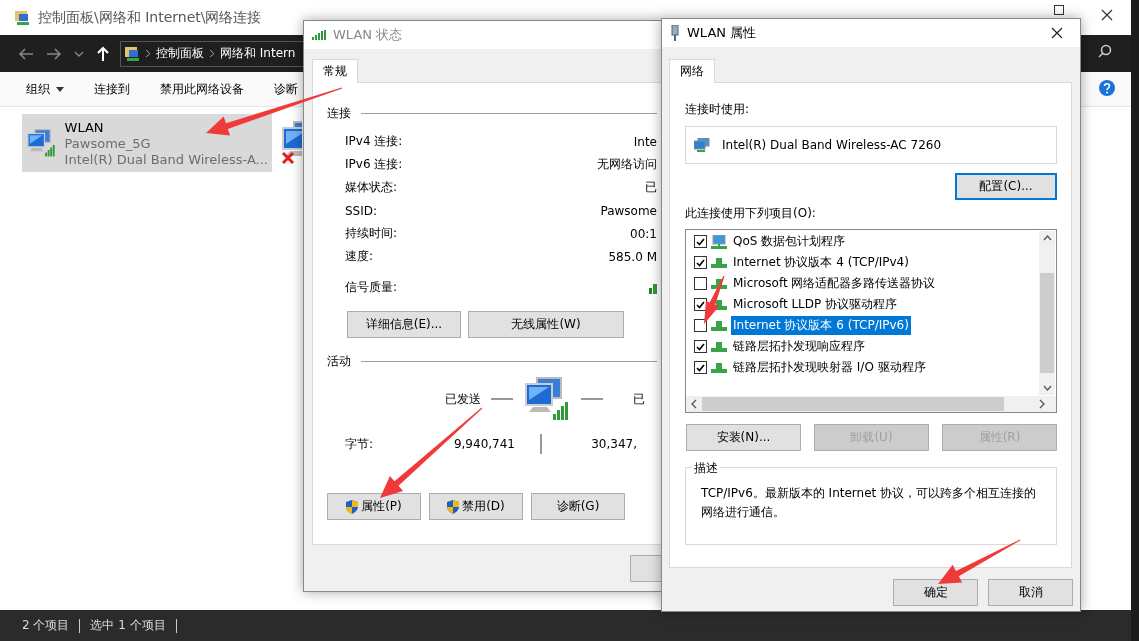 The height and width of the screenshot is (641, 1139). What do you see at coordinates (546, 324) in the screenshot?
I see `dialog-button: 无线属性(W)` at bounding box center [546, 324].